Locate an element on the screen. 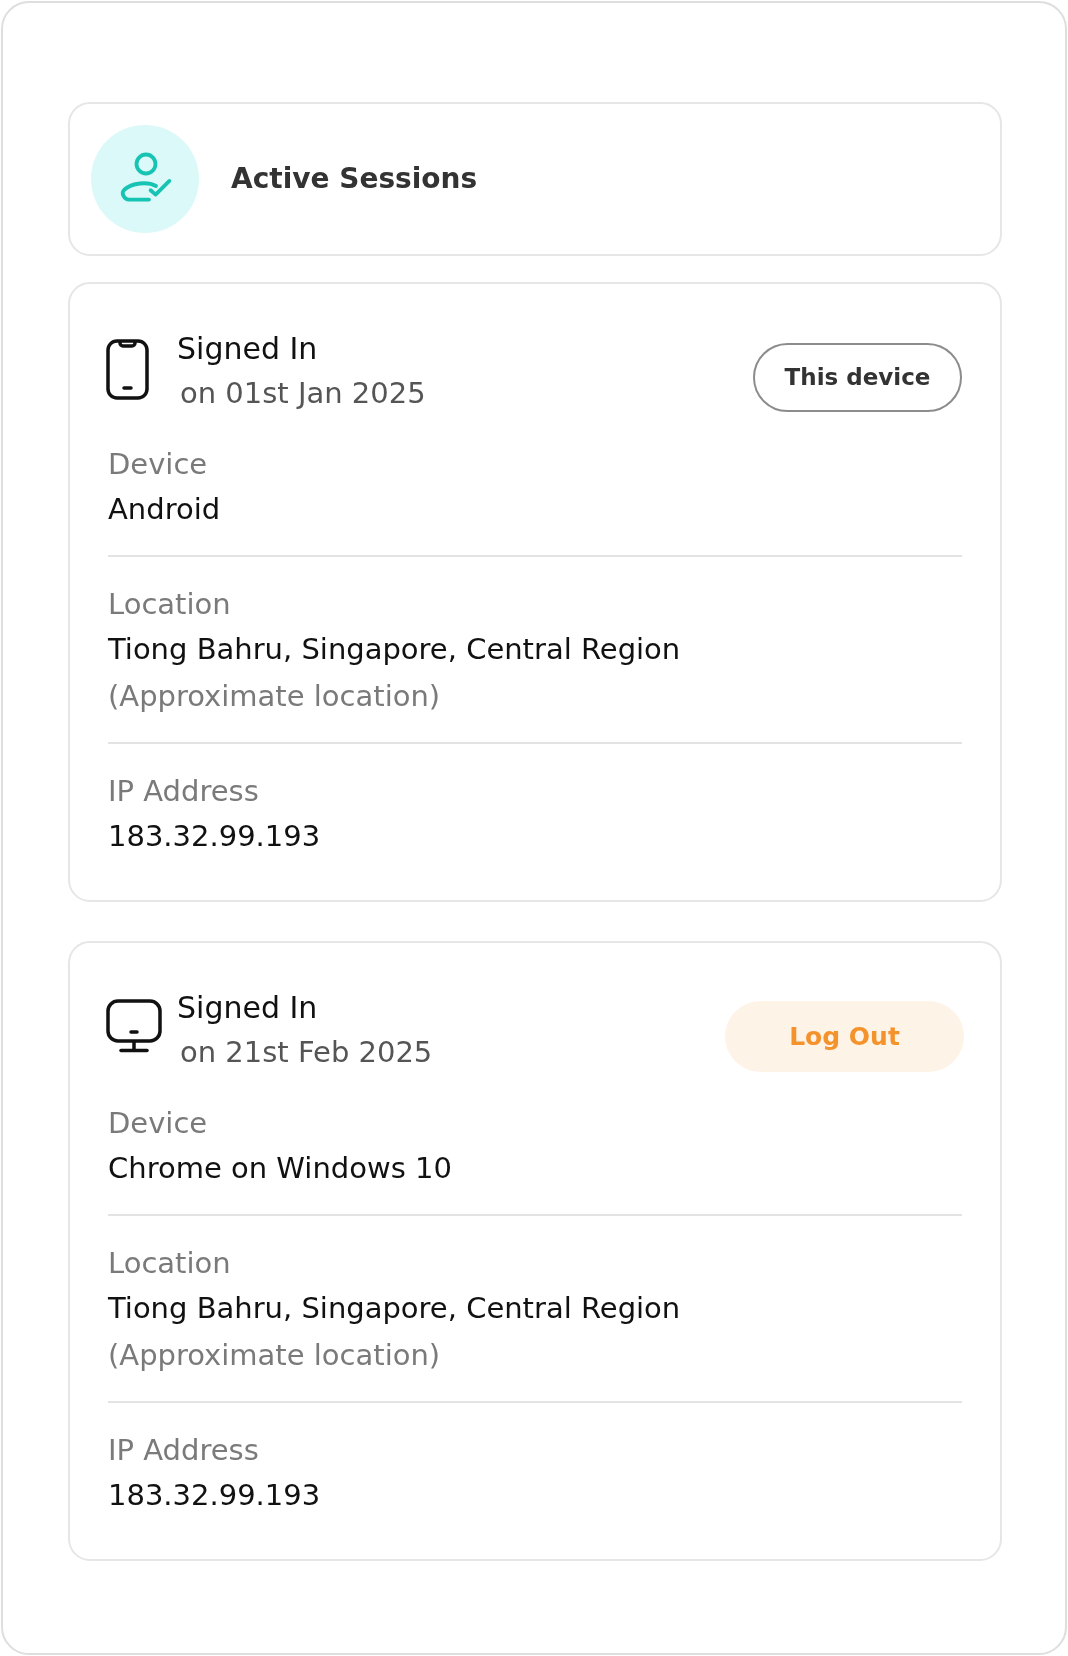  log-out-button: Log Out is located at coordinates (844, 1036).